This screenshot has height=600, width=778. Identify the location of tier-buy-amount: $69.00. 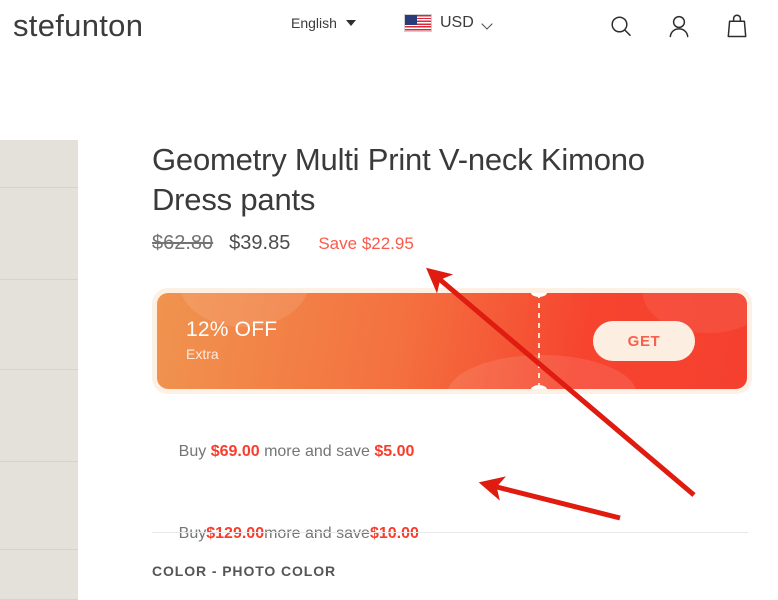
(235, 451).